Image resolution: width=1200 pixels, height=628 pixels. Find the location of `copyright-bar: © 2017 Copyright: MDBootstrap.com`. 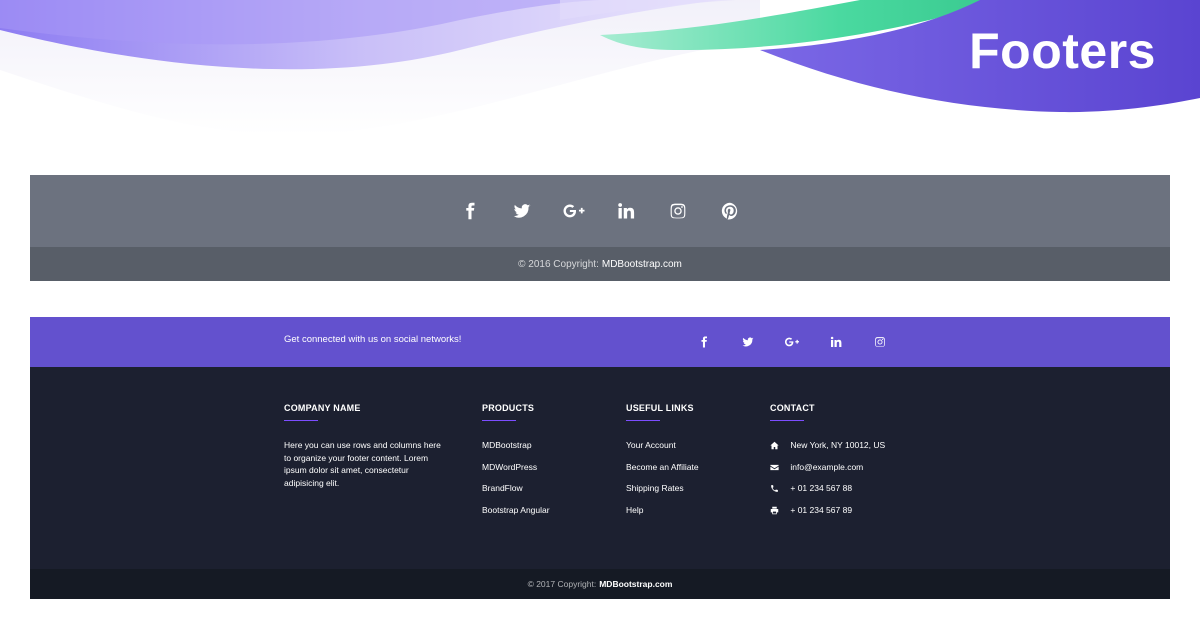

copyright-bar: © 2017 Copyright: MDBootstrap.com is located at coordinates (600, 584).